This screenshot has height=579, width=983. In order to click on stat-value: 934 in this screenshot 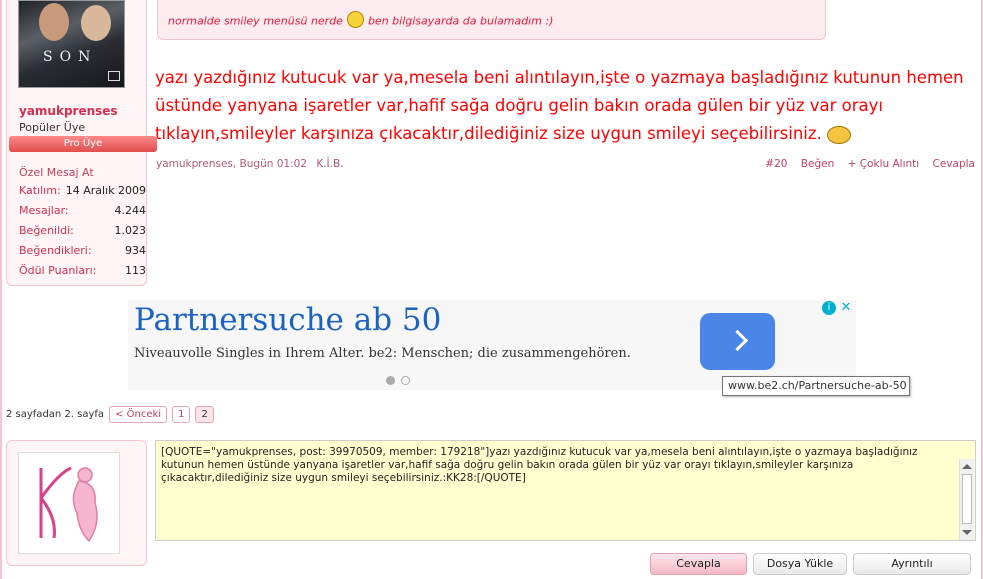, I will do `click(135, 250)`.